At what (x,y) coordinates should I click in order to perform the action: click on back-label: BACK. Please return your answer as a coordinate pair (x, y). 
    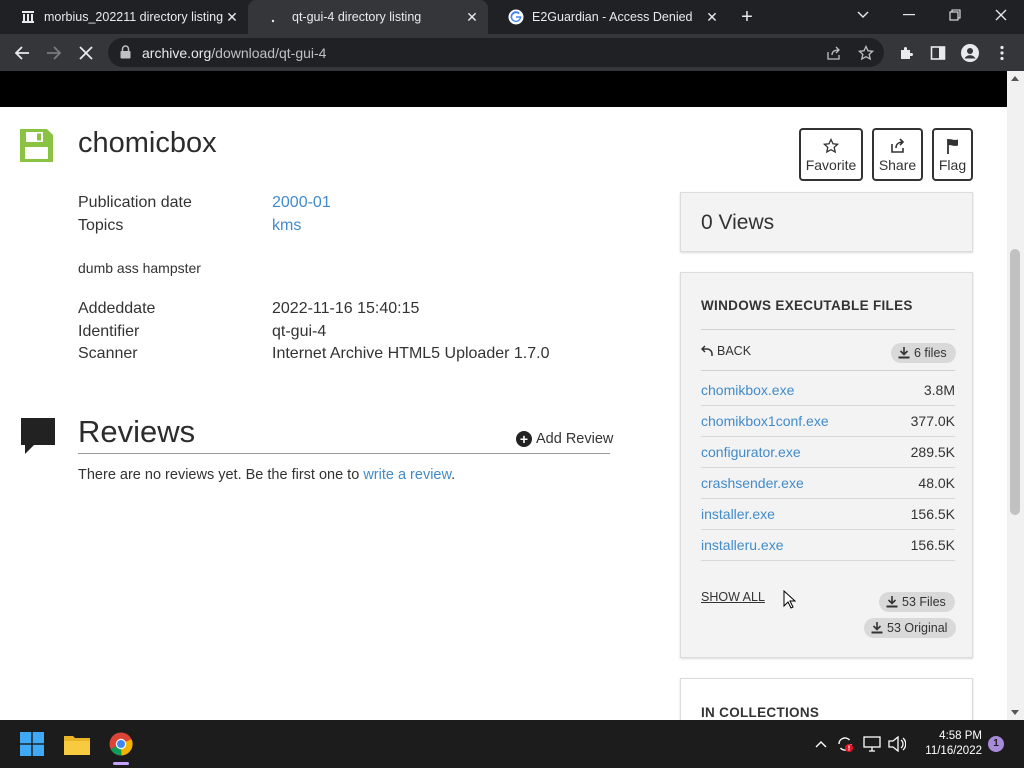
    Looking at the image, I should click on (734, 351).